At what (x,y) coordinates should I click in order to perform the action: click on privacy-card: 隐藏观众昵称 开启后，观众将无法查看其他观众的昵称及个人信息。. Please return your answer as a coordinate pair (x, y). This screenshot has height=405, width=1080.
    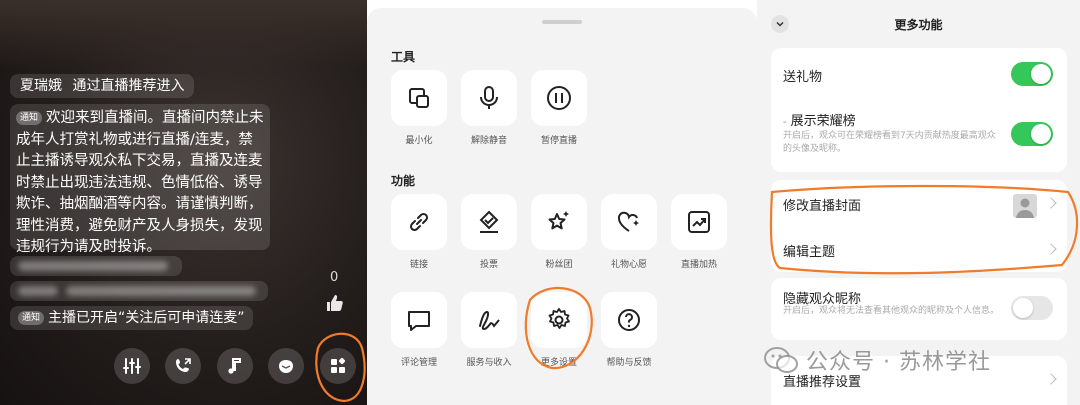
    Looking at the image, I should click on (919, 309).